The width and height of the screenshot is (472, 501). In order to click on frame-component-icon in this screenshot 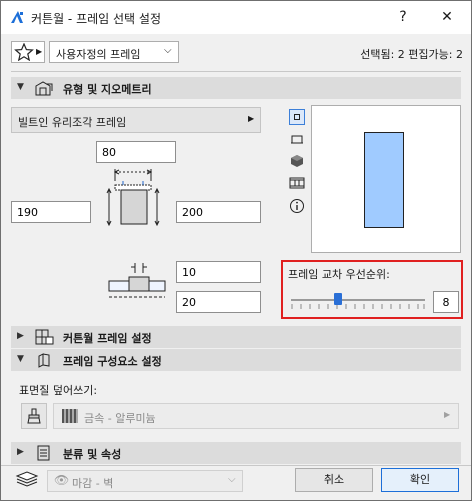, I will do `click(44, 360)`.